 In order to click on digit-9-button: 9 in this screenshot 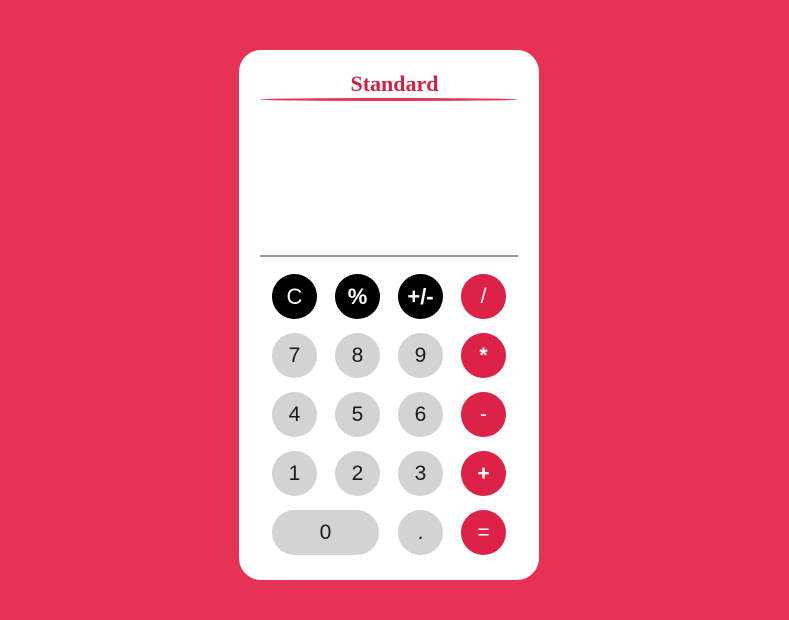, I will do `click(420, 355)`.